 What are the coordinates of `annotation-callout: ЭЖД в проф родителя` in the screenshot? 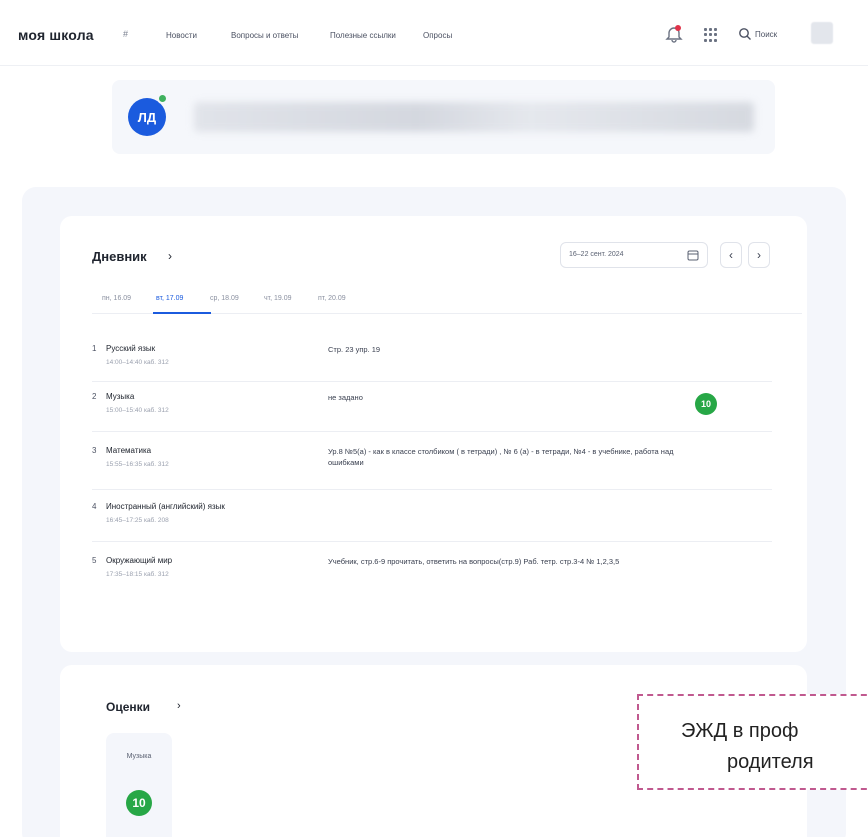 It's located at (752, 742).